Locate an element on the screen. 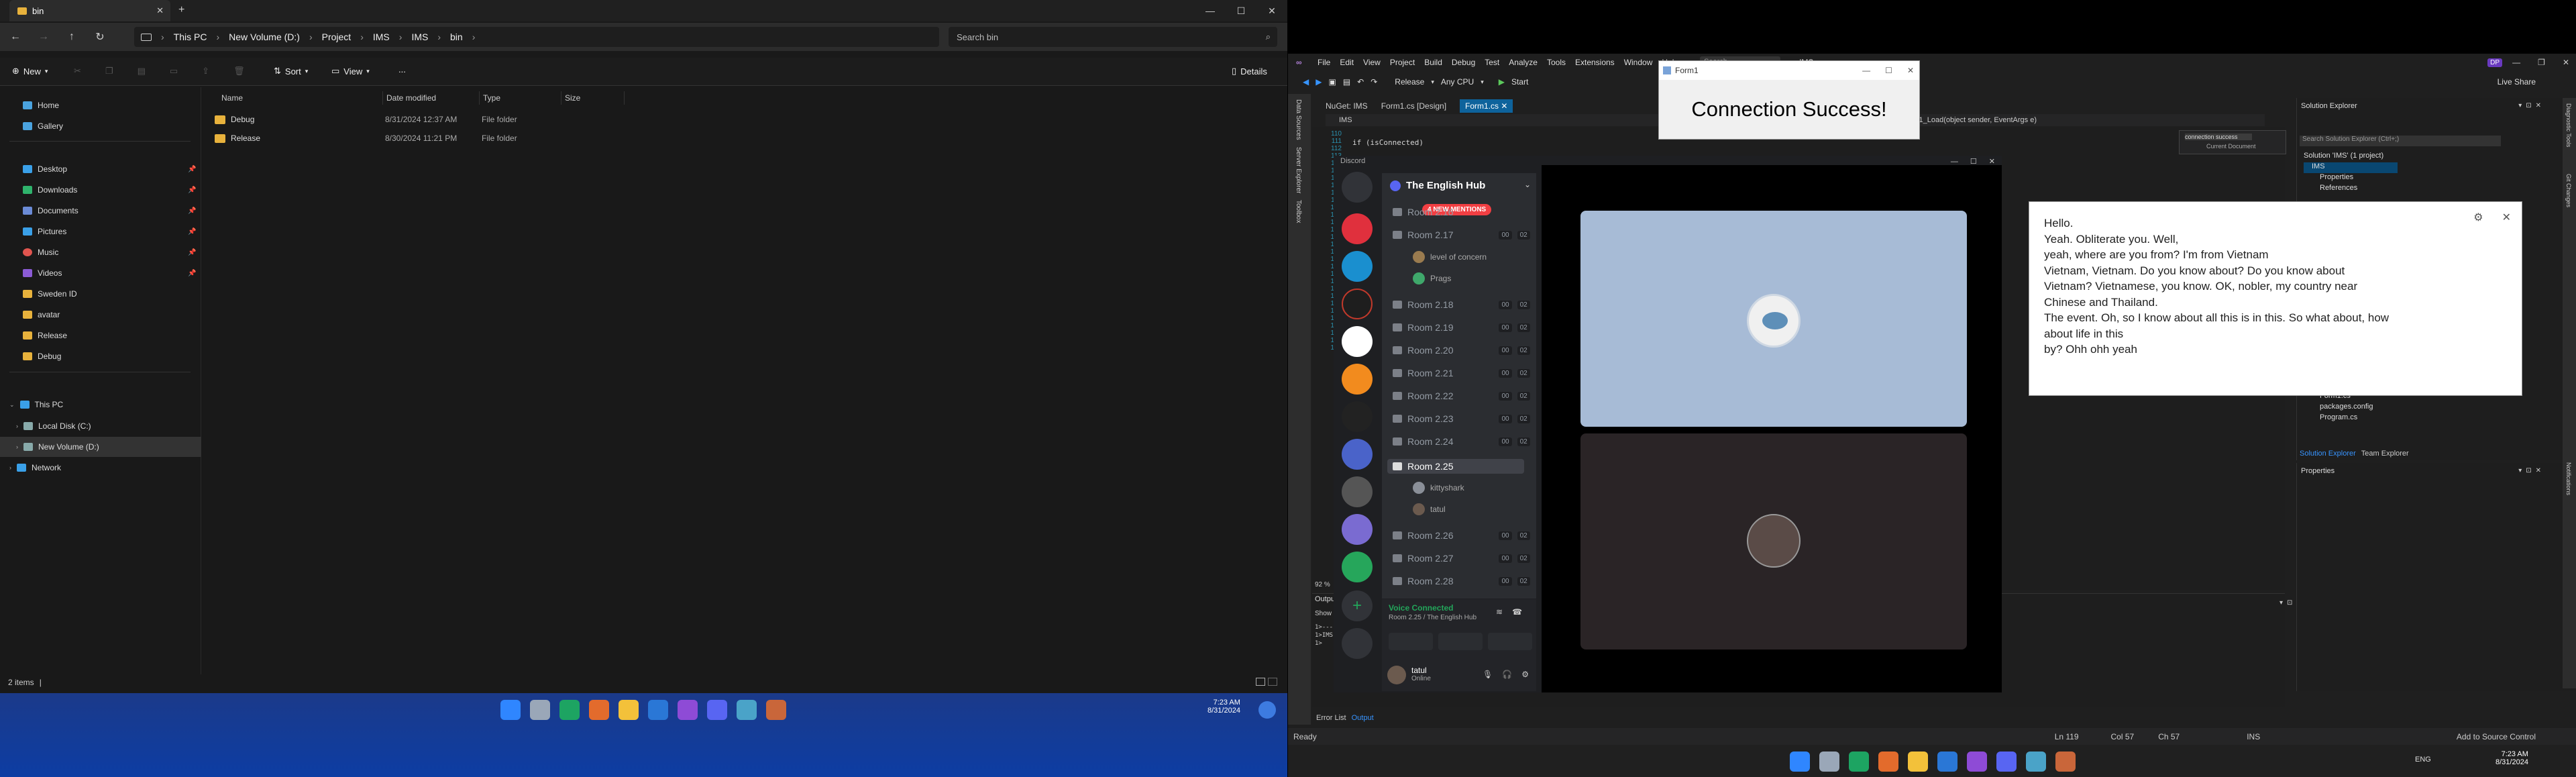 This screenshot has width=2576, height=777. tab-error-list: Error List is located at coordinates (1331, 718).